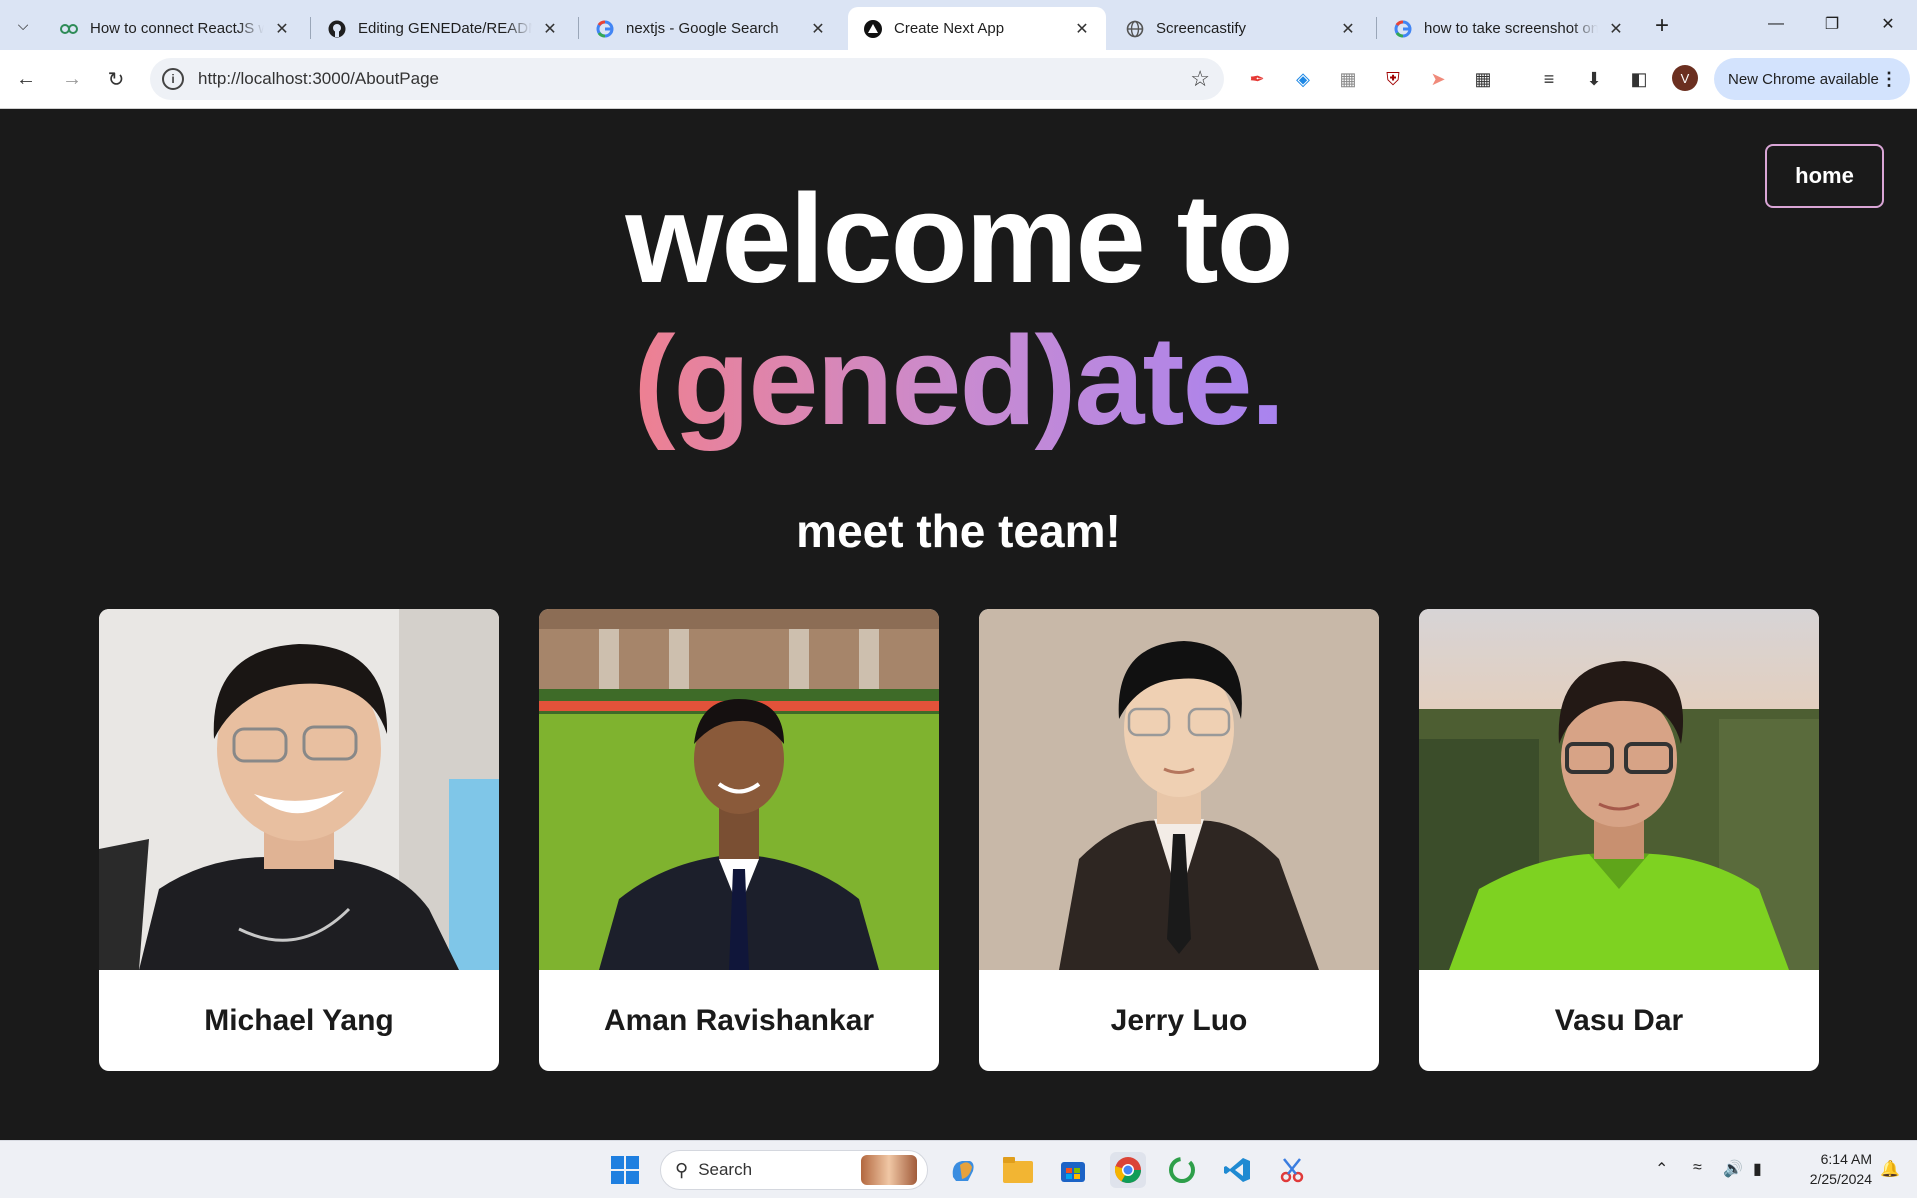 The image size is (1917, 1198). I want to click on url-text: http://localhost:3000/AboutPage, so click(318, 79).